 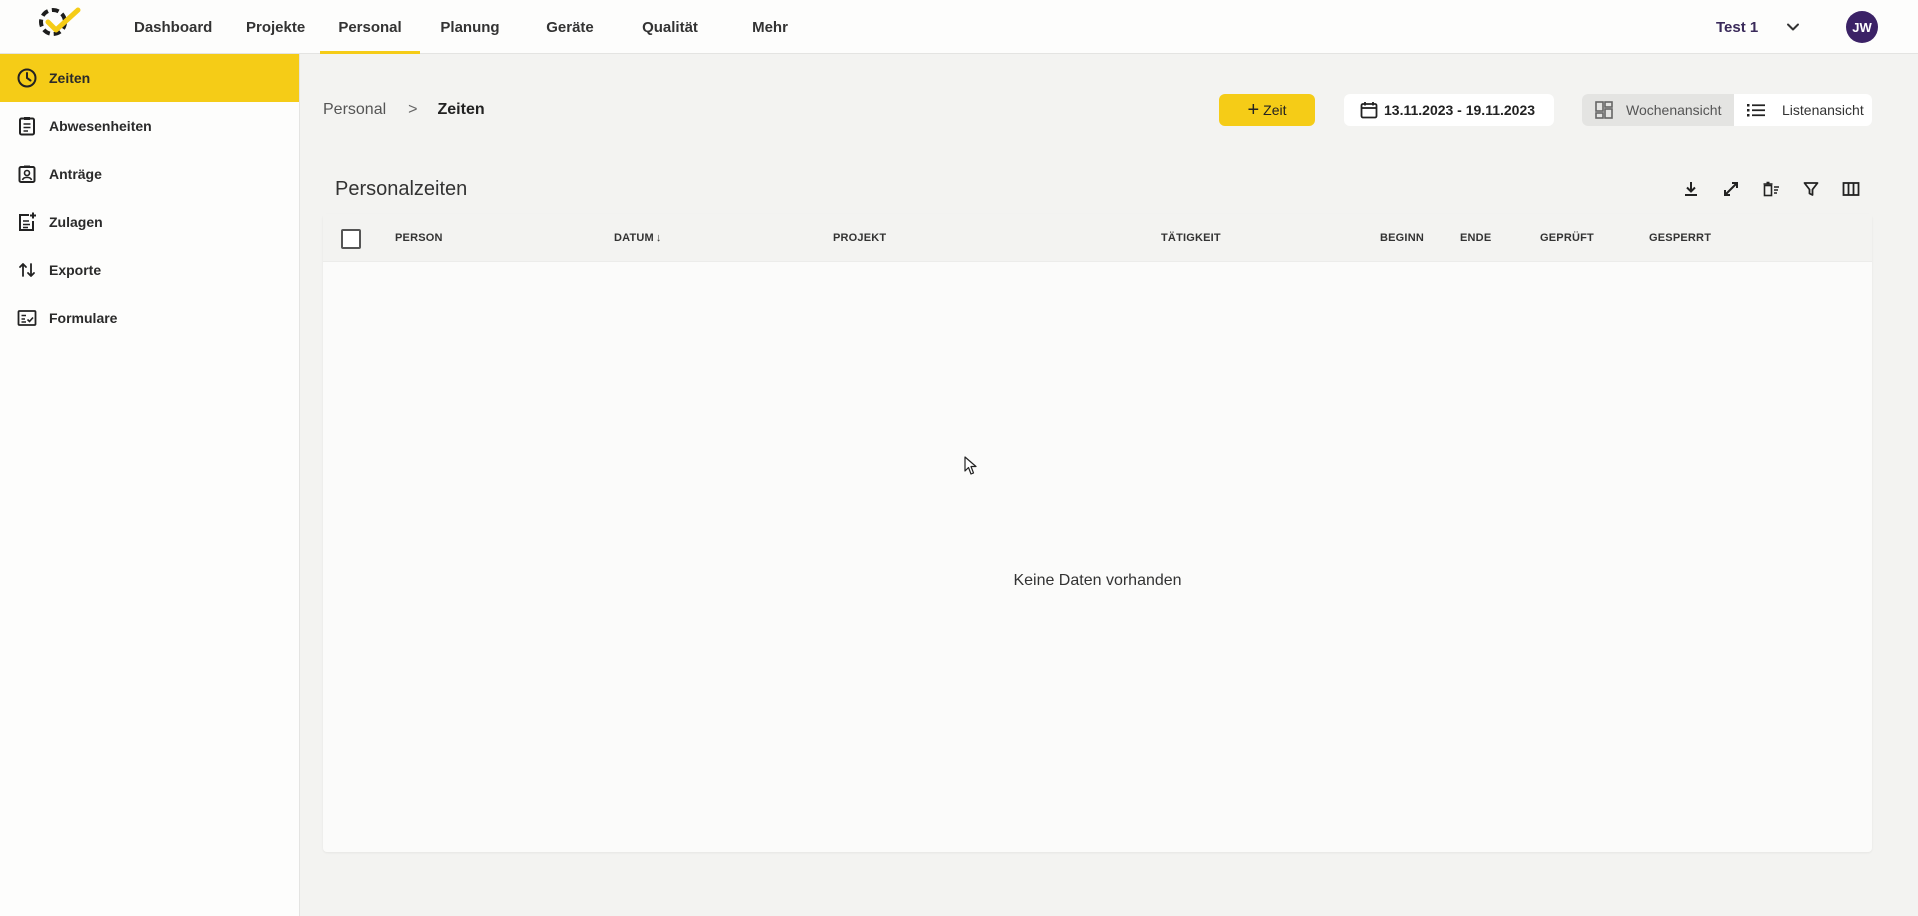 I want to click on column-label: PROJEKT, so click(x=860, y=238).